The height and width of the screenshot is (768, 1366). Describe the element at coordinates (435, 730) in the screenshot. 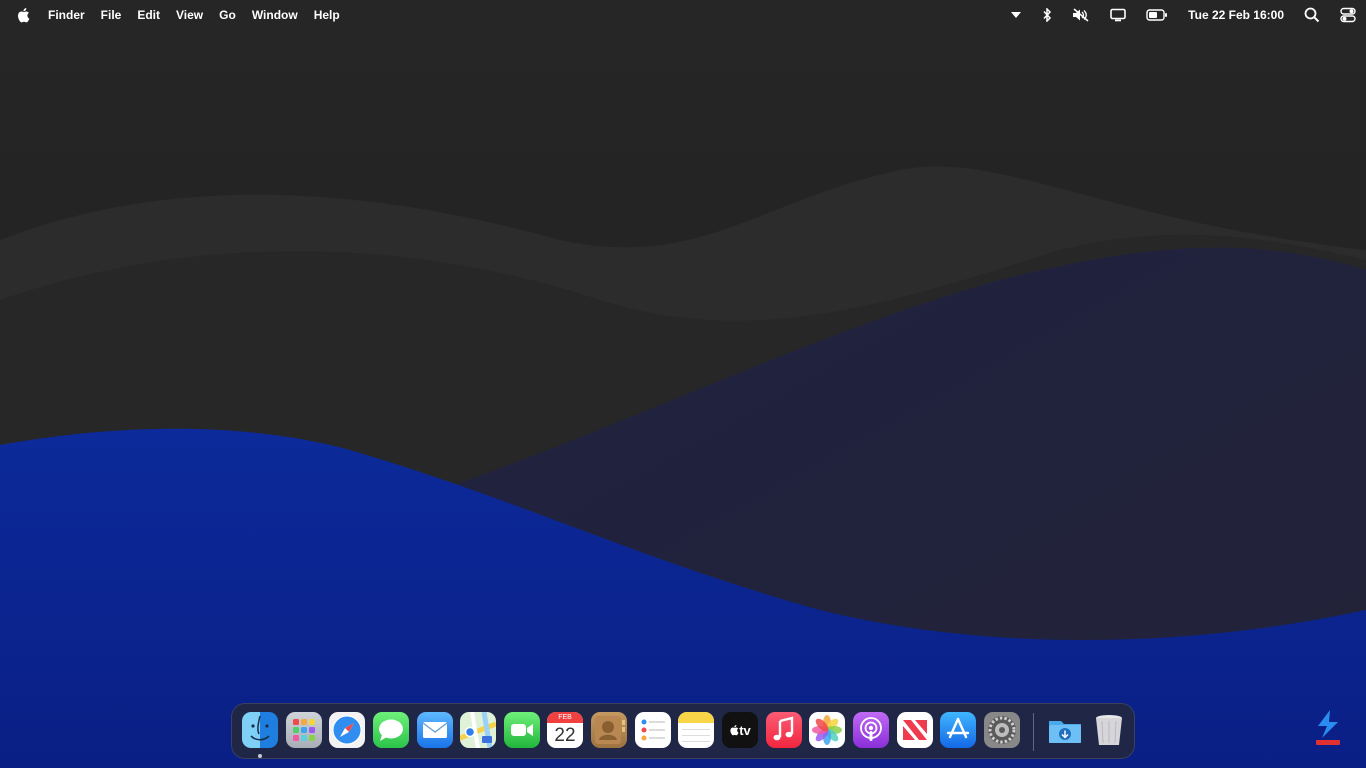

I see `mail-icon` at that location.